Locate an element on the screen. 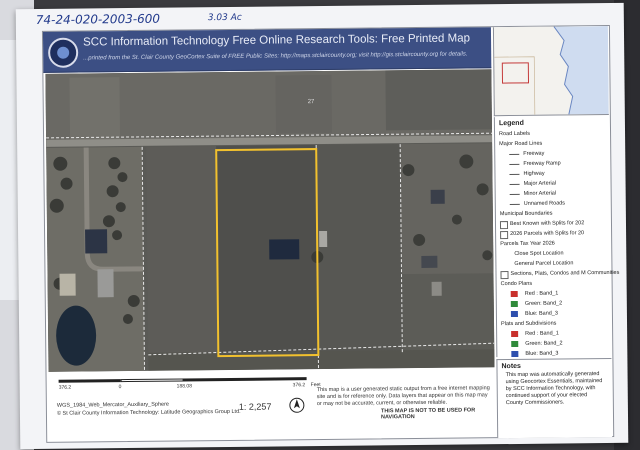 The width and height of the screenshot is (640, 450). legend-item-label: Condo Plans is located at coordinates (516, 284).